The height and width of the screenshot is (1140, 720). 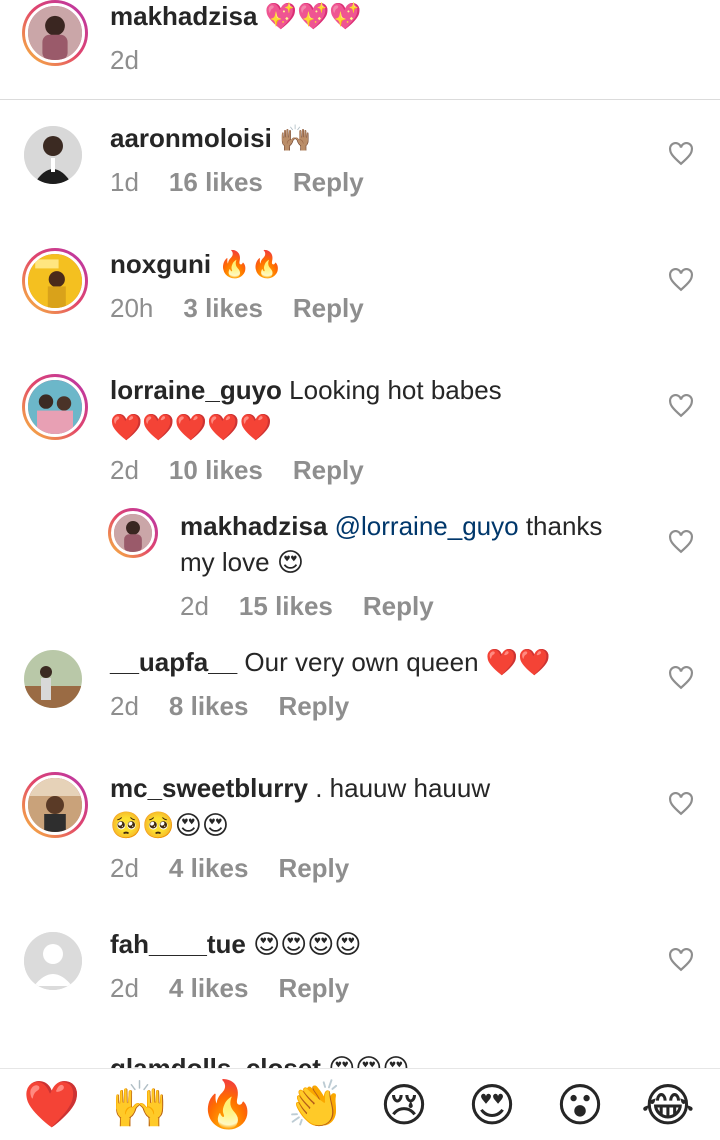 I want to click on partial-comment-row: glamdolls_closet 😍😍😍, so click(x=360, y=1059).